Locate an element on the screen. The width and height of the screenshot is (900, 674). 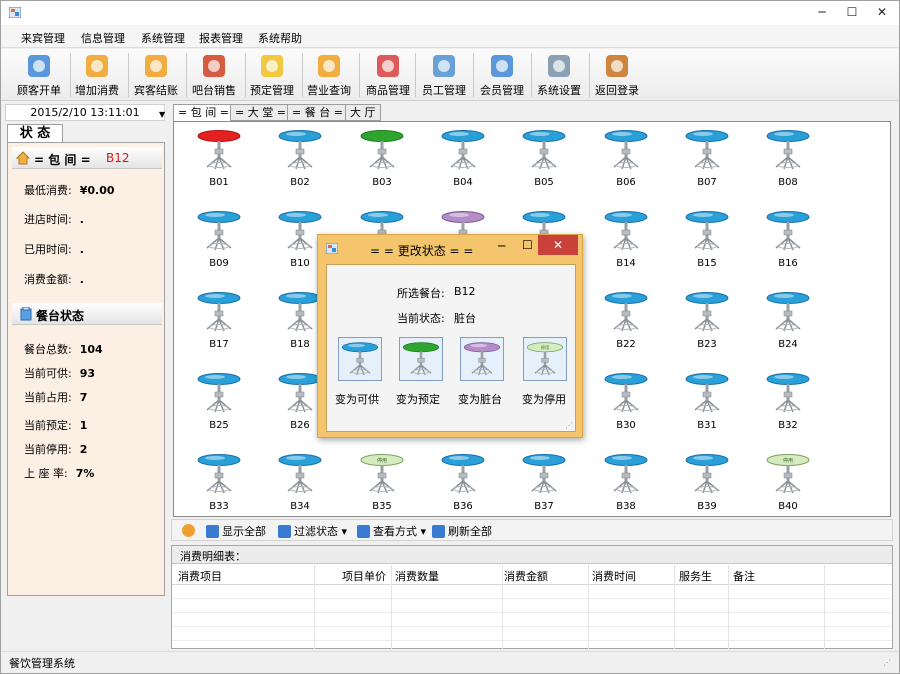
detail-column-header: 消费时间 is located at coordinates (614, 576).